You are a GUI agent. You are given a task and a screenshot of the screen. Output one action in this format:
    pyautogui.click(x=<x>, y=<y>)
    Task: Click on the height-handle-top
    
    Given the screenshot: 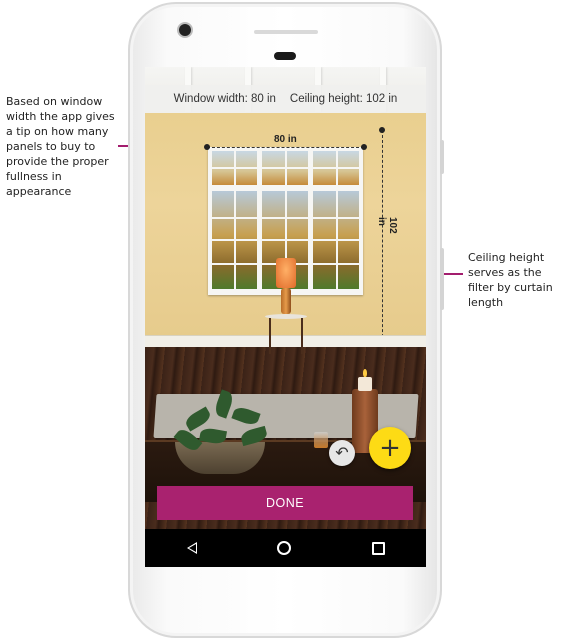 What is the action you would take?
    pyautogui.click(x=382, y=130)
    